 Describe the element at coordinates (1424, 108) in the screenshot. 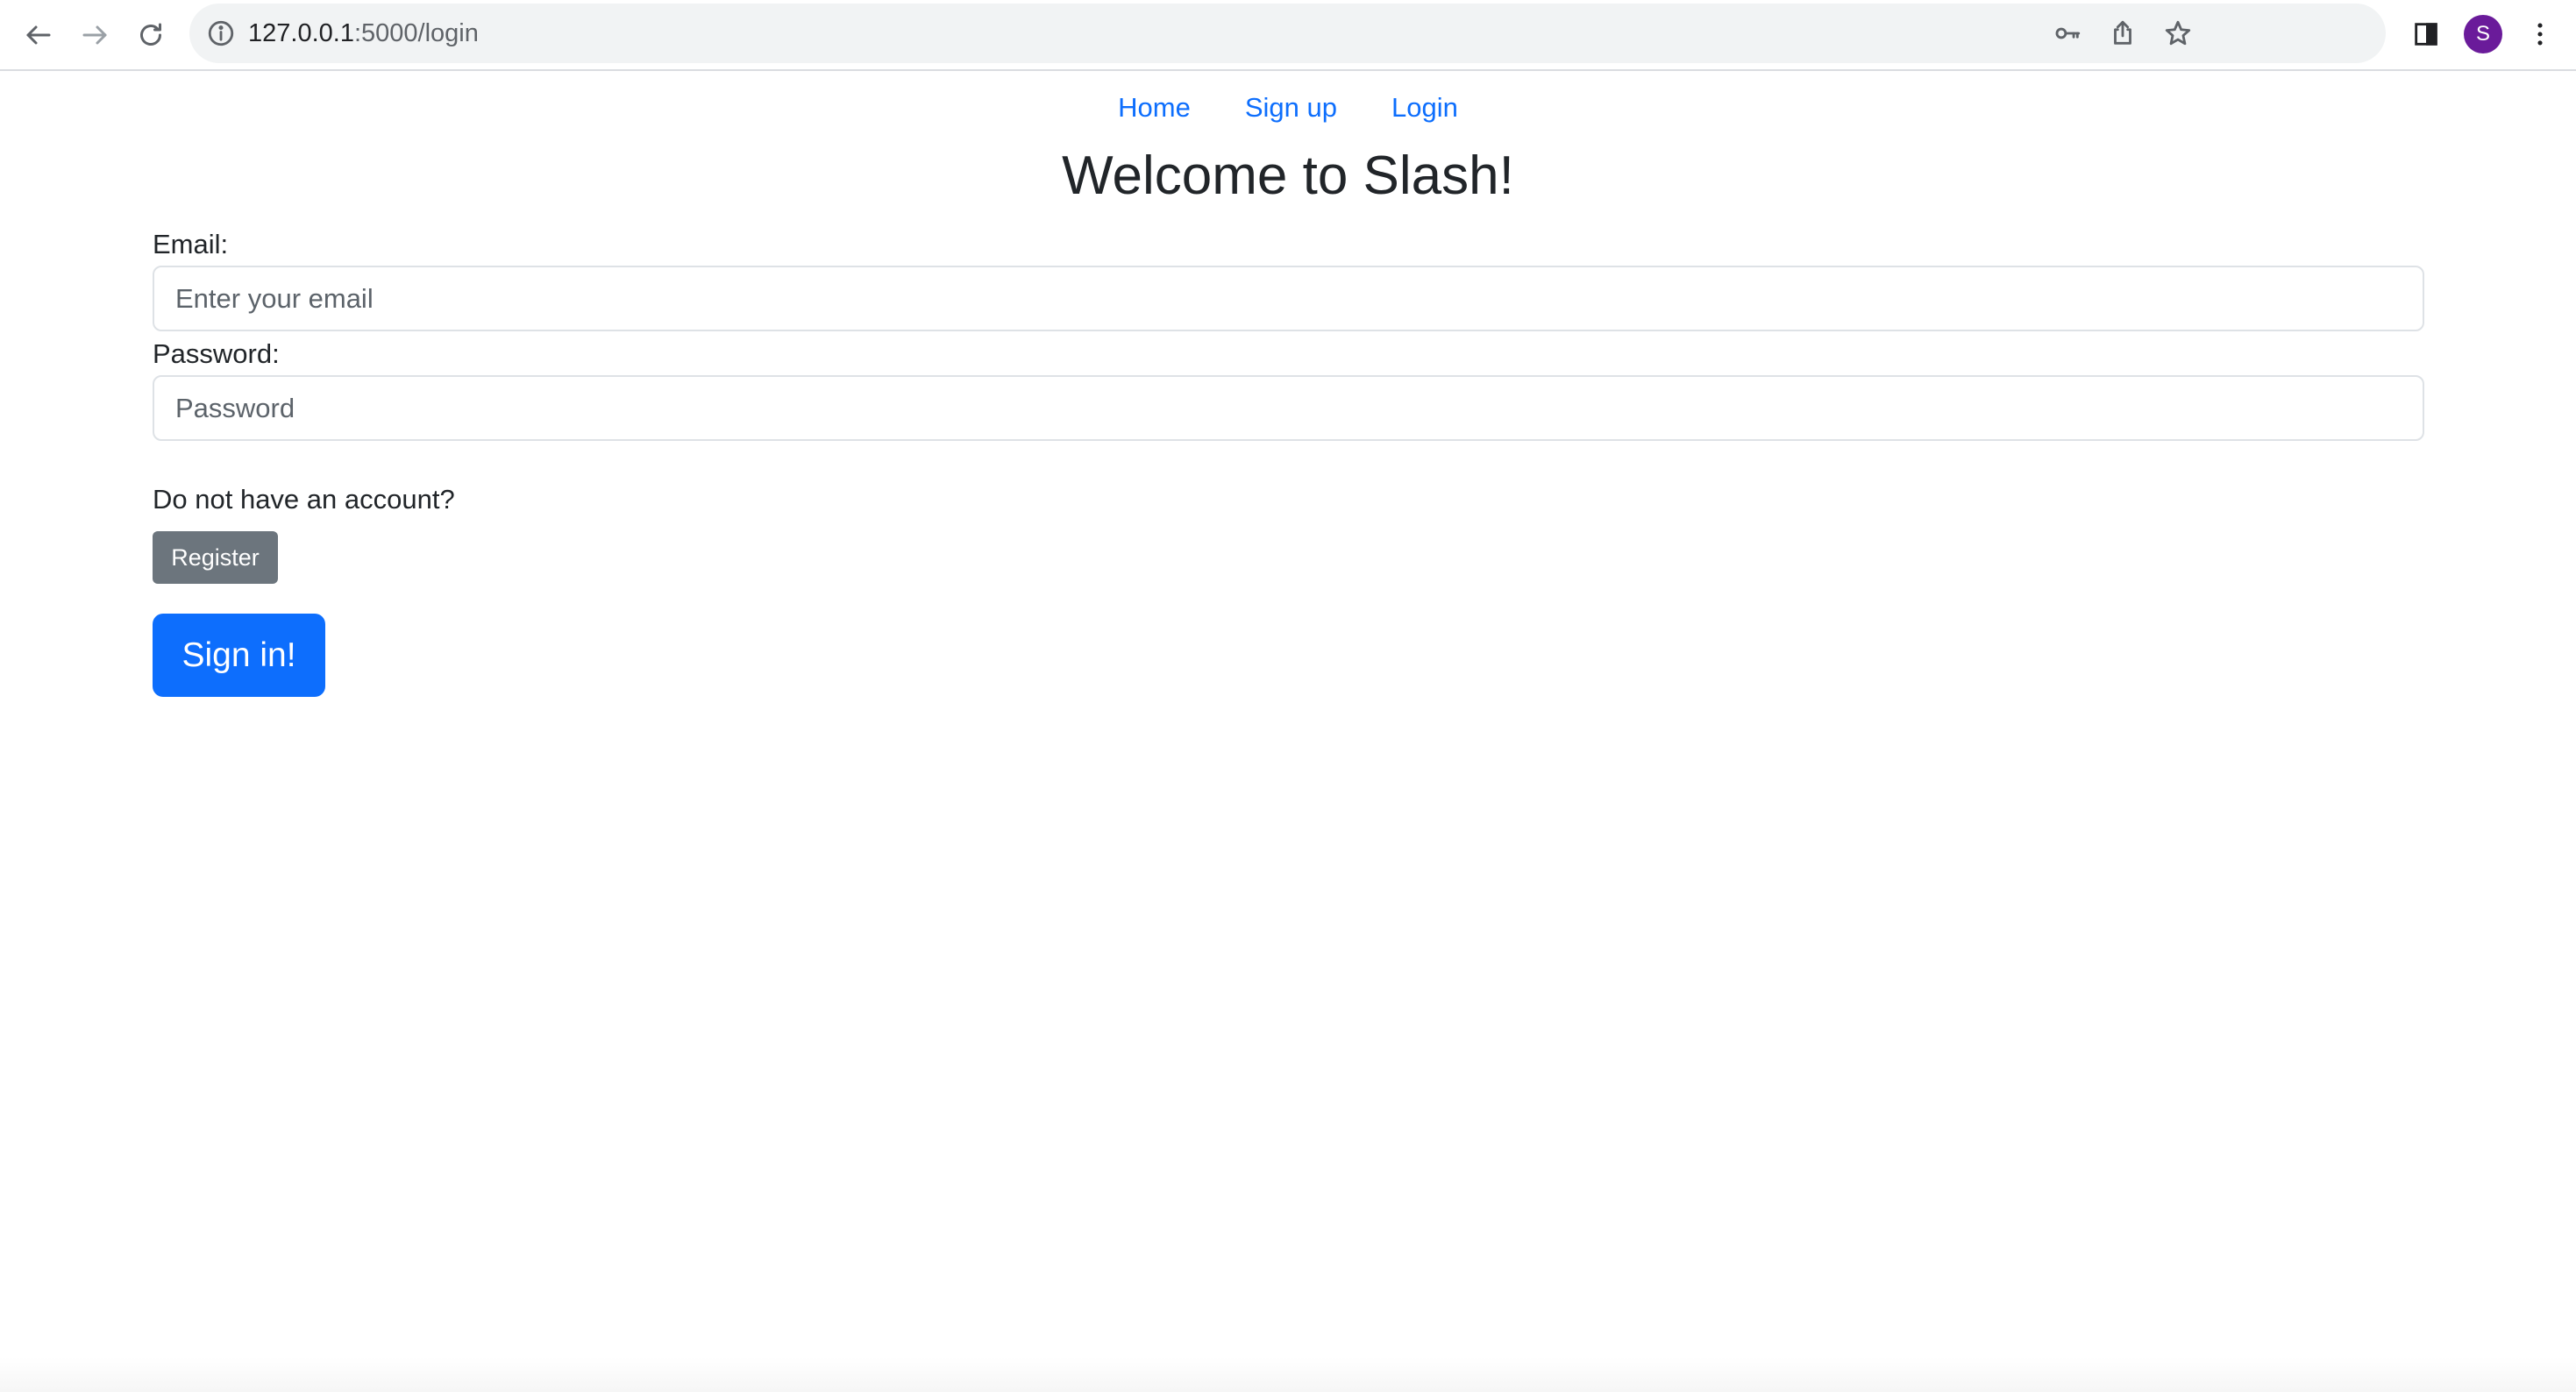

I see `nav-link-login: Login` at that location.